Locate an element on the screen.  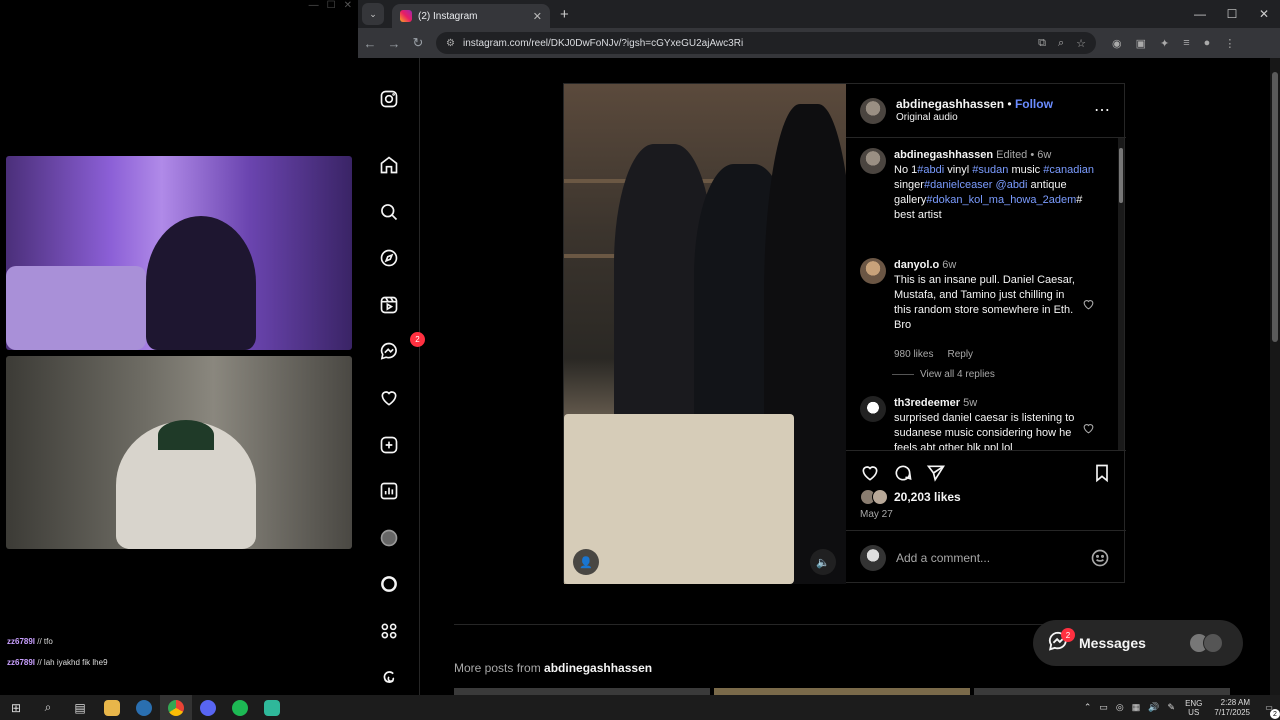
extension-icon: ◉ is located at coordinates (1117, 43).